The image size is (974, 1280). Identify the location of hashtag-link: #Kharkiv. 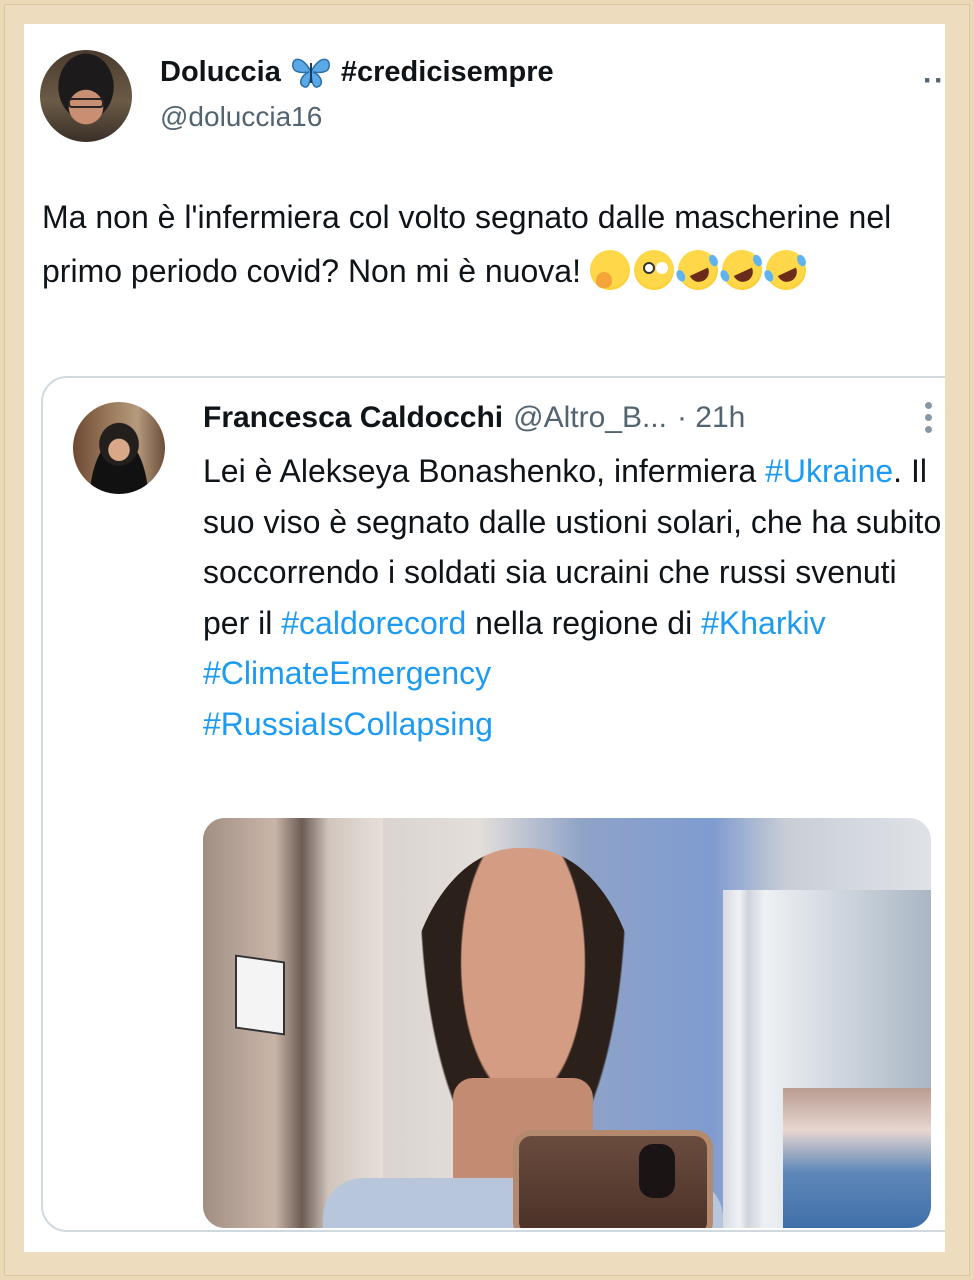
(763, 623).